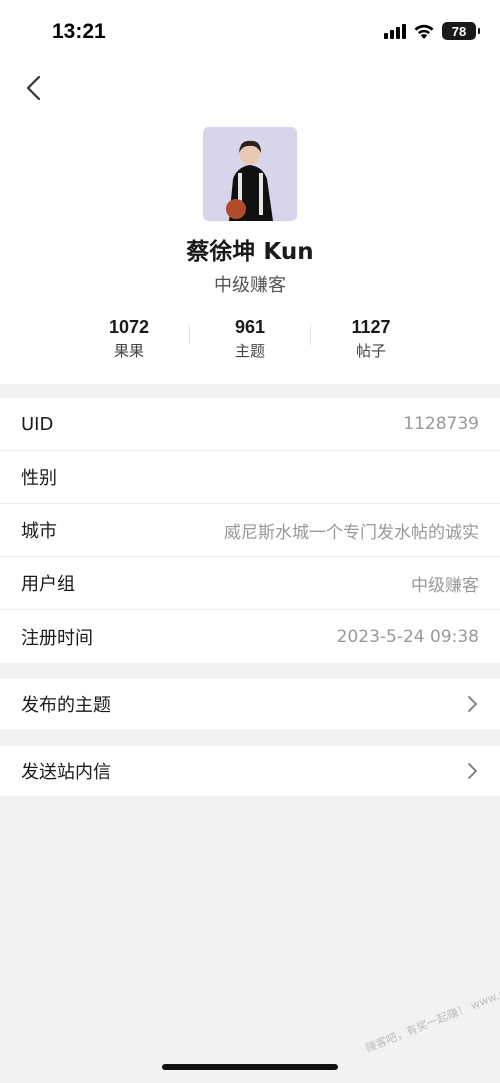  What do you see at coordinates (371, 327) in the screenshot?
I see `stat-posts-value: 1127` at bounding box center [371, 327].